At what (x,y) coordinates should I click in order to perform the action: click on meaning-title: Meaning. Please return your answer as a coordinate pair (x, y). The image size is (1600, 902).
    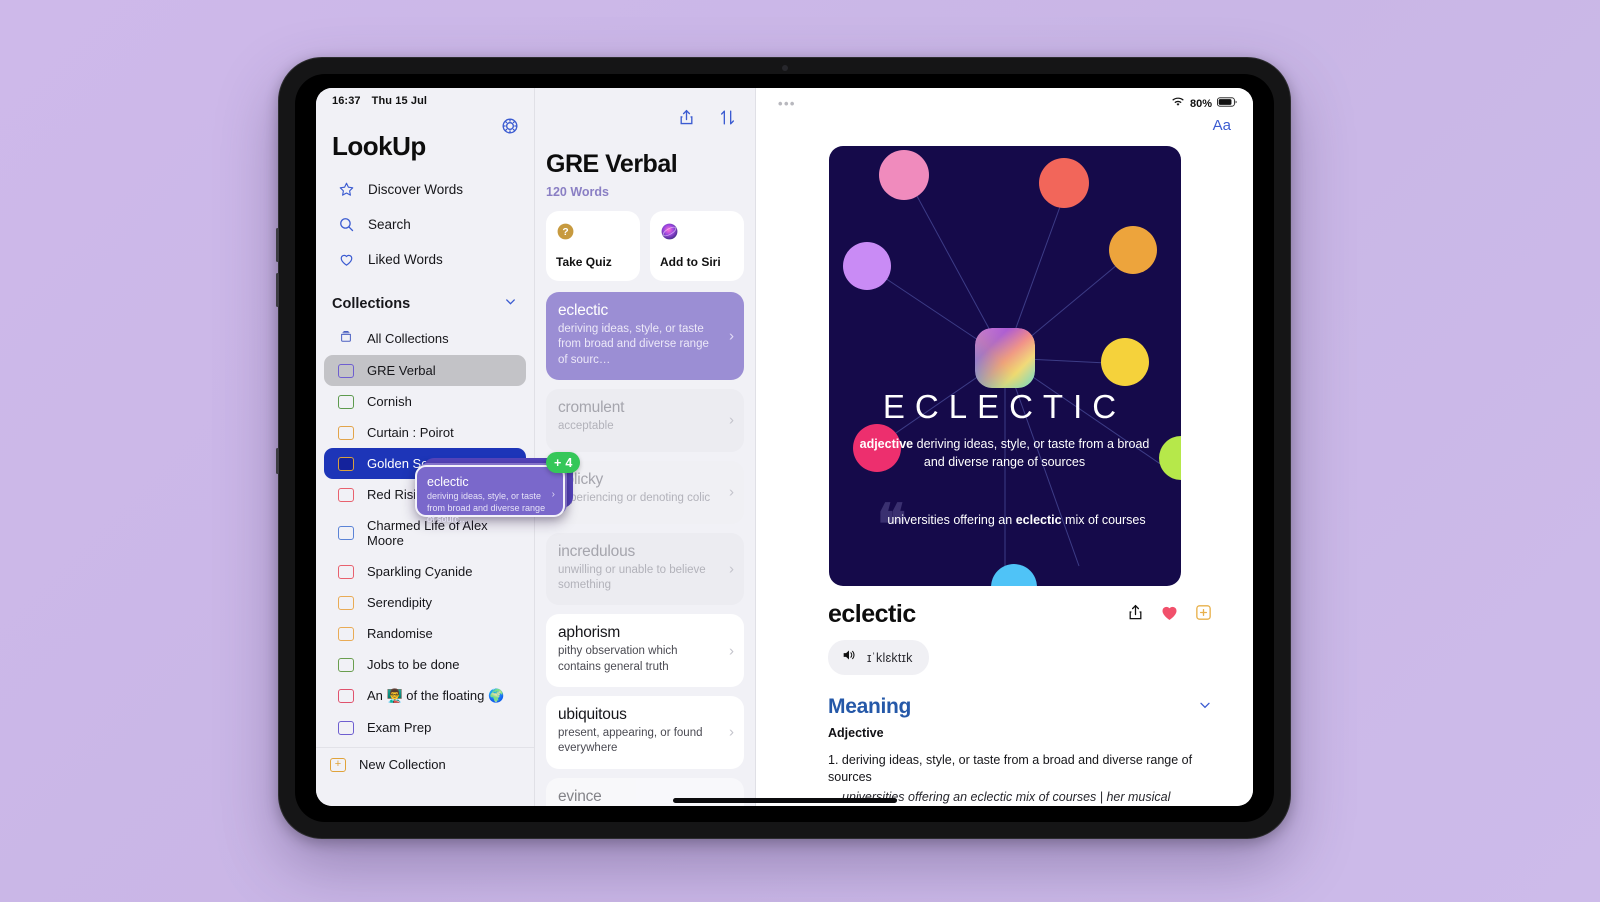
    Looking at the image, I should click on (870, 706).